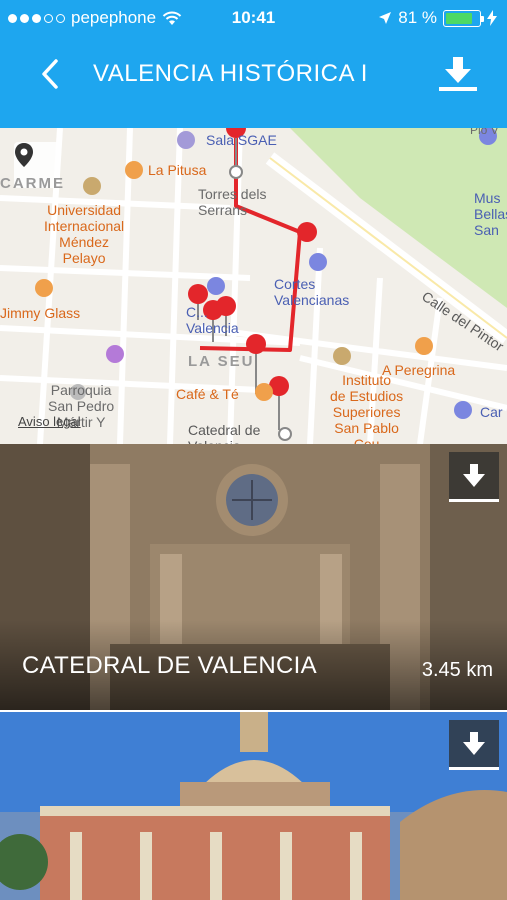 The width and height of the screenshot is (507, 900). Describe the element at coordinates (32, 183) in the screenshot. I see `map-label-carme: CARME` at that location.